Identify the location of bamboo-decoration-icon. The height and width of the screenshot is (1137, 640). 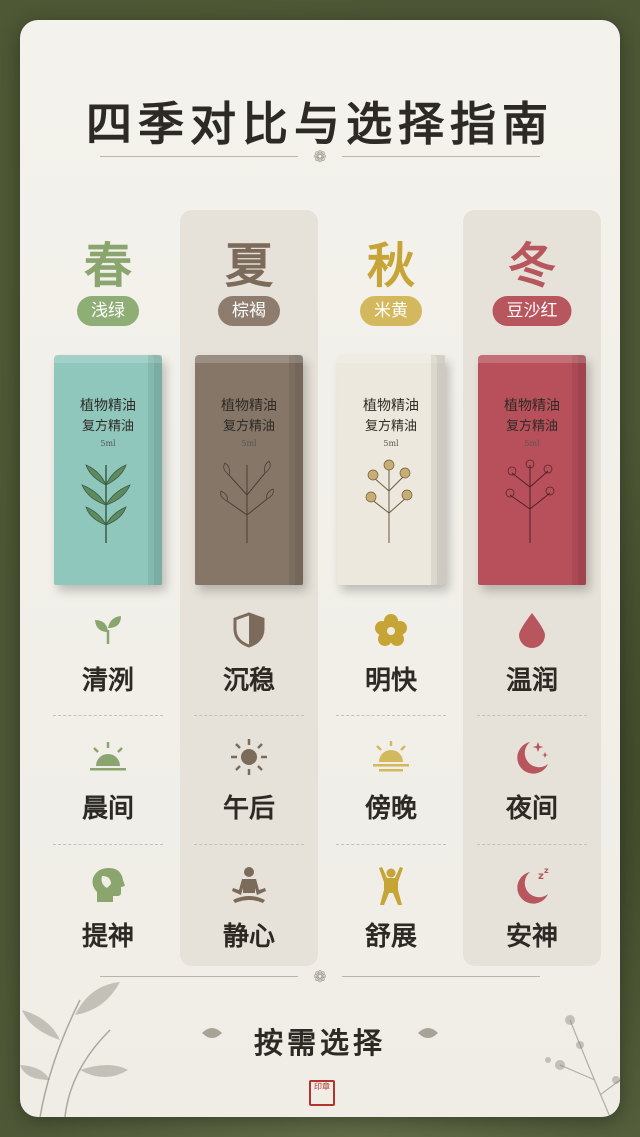
(74, 1049).